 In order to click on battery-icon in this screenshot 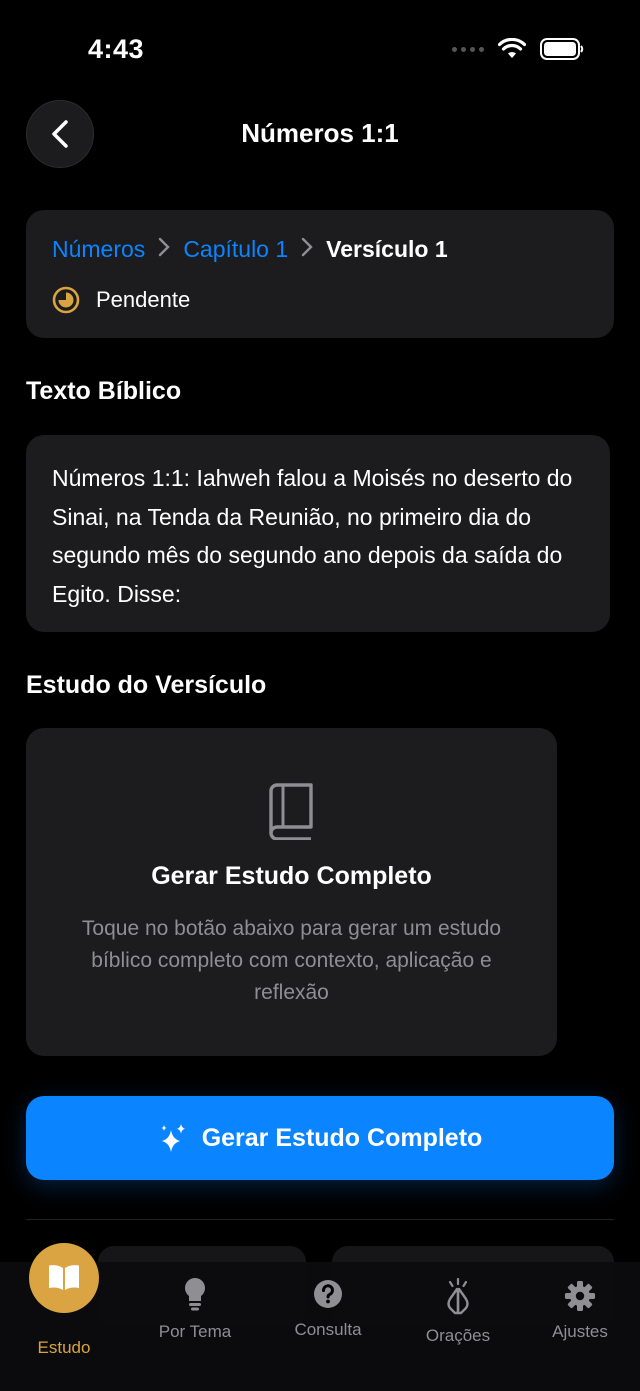, I will do `click(562, 49)`.